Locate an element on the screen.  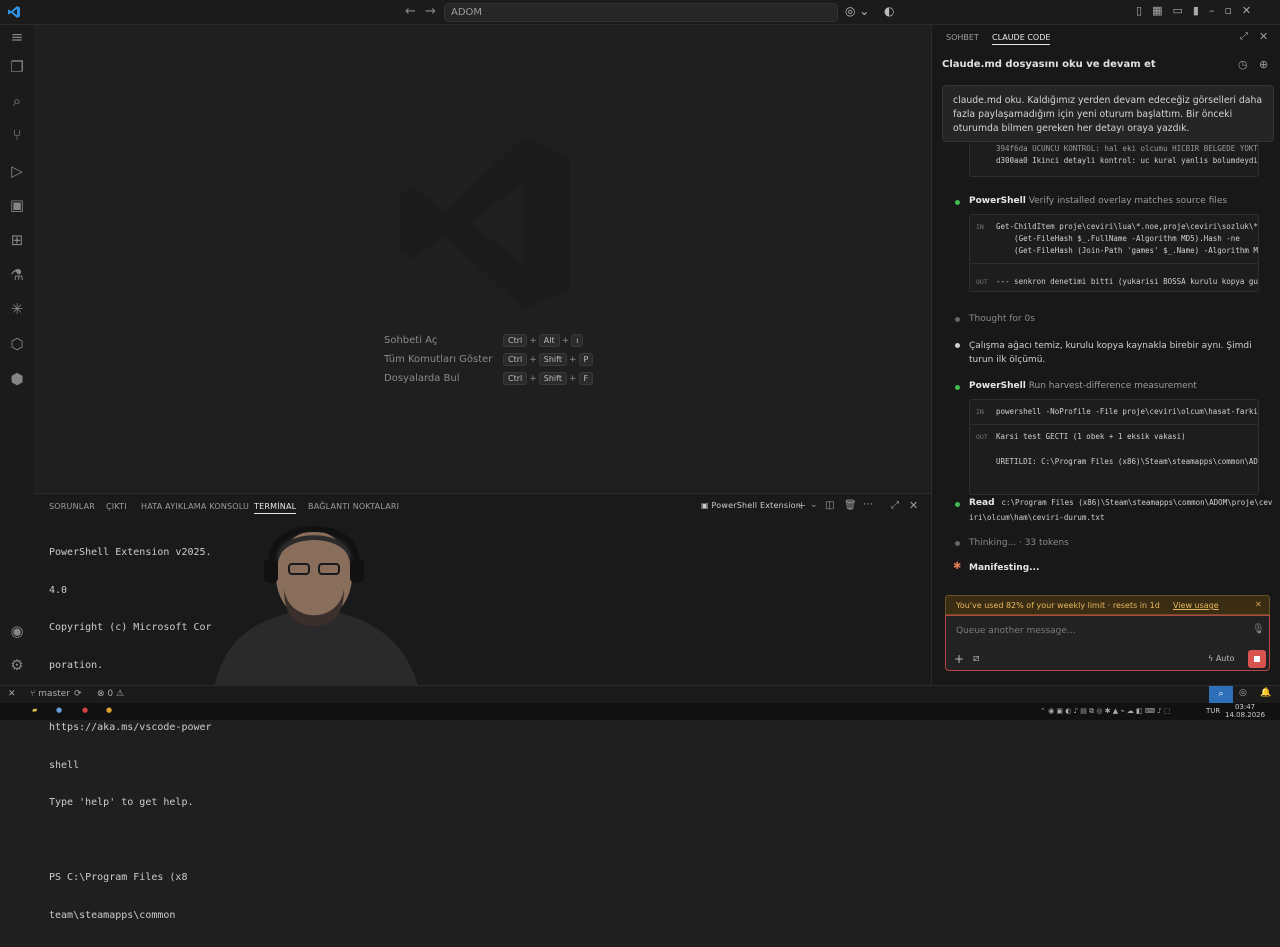
terminal-dropdown-icon: ⌄ is located at coordinates (814, 505).